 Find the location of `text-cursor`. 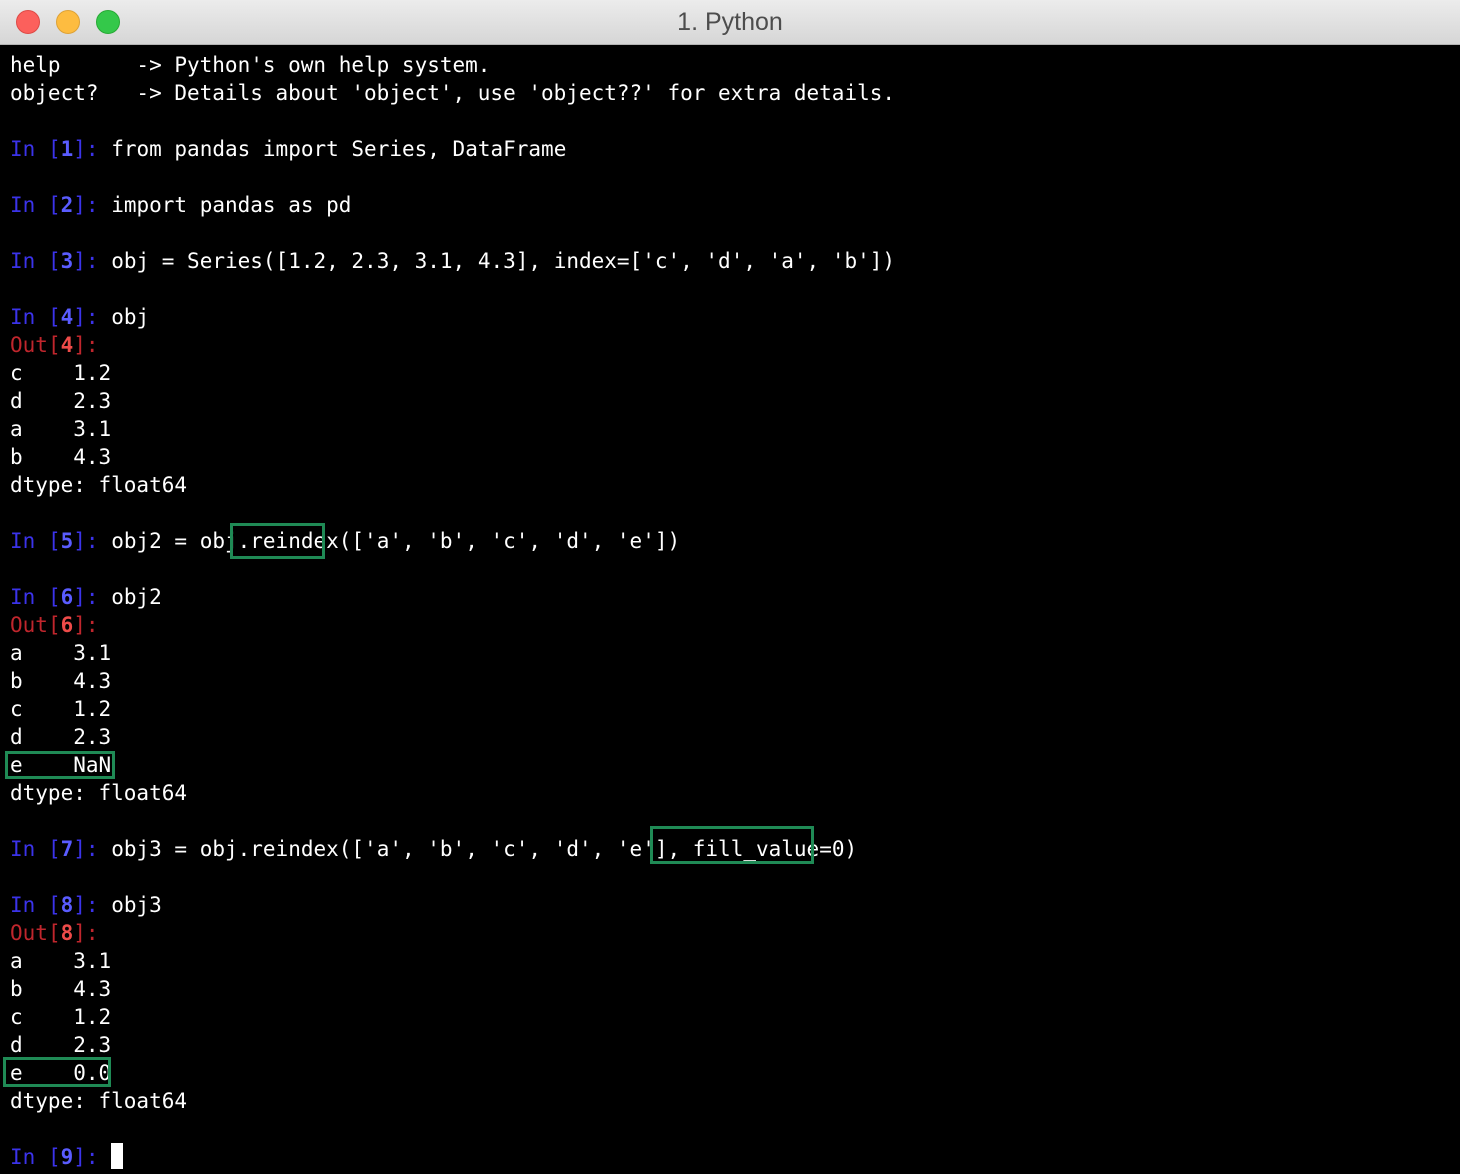

text-cursor is located at coordinates (117, 1156).